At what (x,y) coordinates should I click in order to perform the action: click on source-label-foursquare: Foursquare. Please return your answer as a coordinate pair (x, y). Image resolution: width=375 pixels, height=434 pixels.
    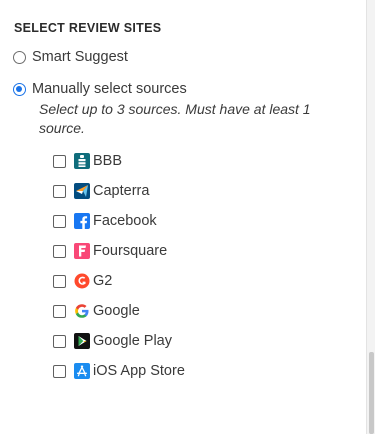
    Looking at the image, I should click on (130, 251).